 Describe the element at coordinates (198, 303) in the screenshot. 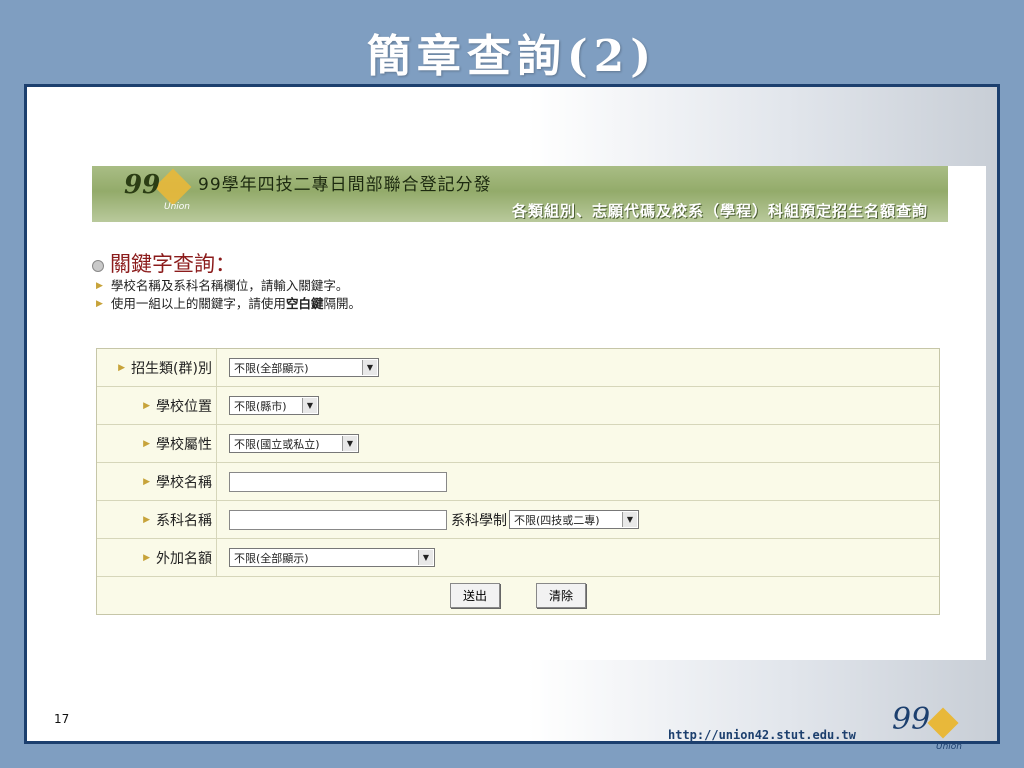

I see `instruction-2-text: 使用一組以上的關鍵字，請使用` at that location.